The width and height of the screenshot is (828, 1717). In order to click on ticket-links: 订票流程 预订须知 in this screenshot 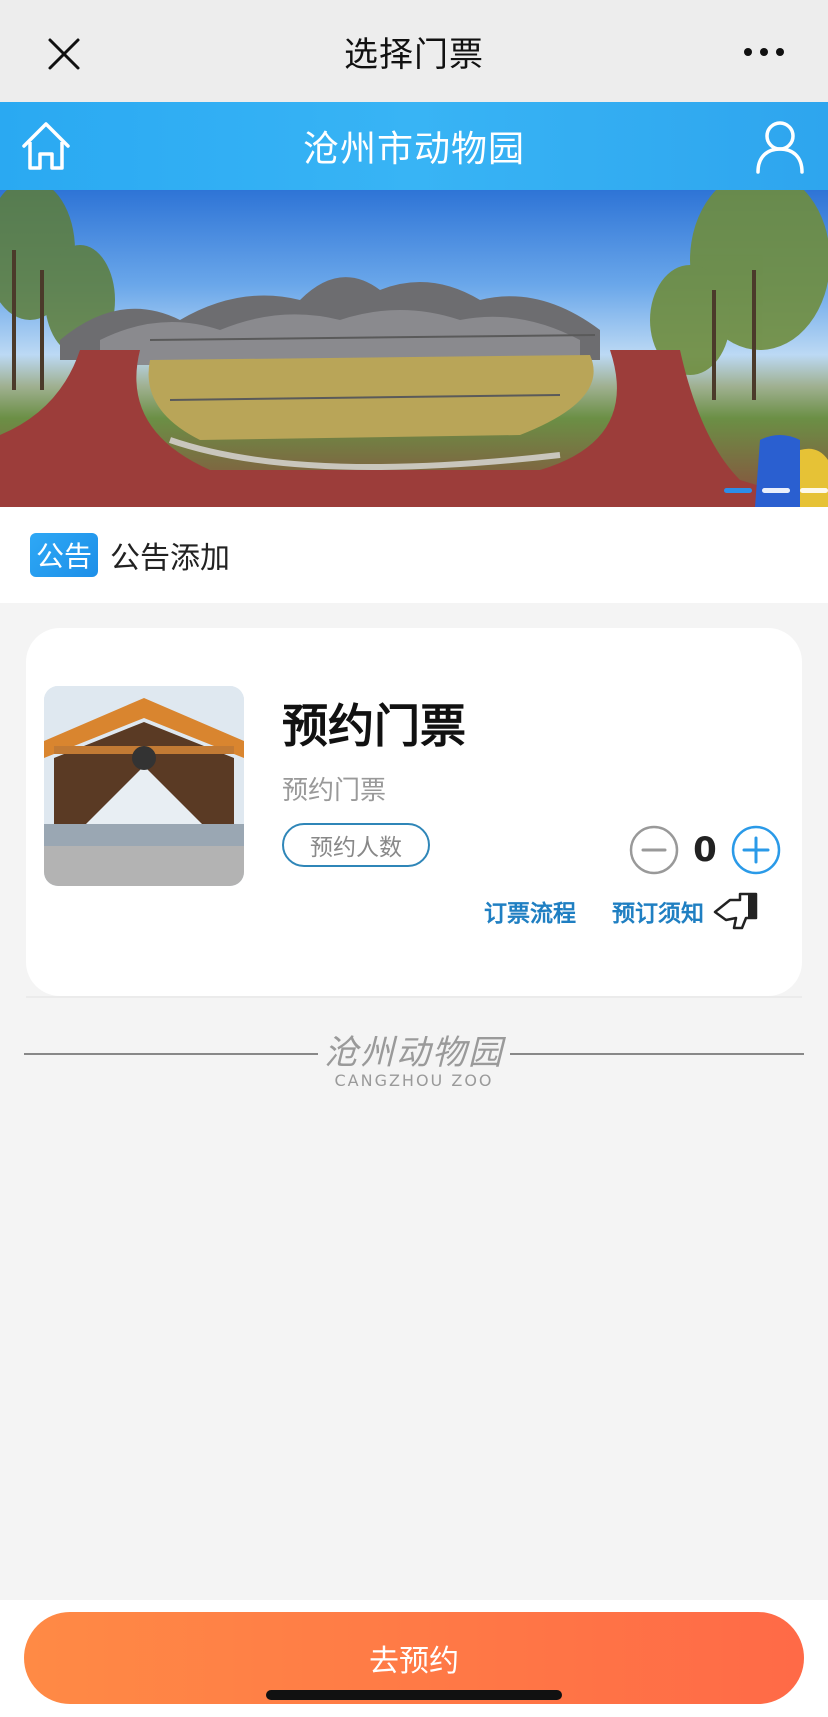, I will do `click(623, 911)`.